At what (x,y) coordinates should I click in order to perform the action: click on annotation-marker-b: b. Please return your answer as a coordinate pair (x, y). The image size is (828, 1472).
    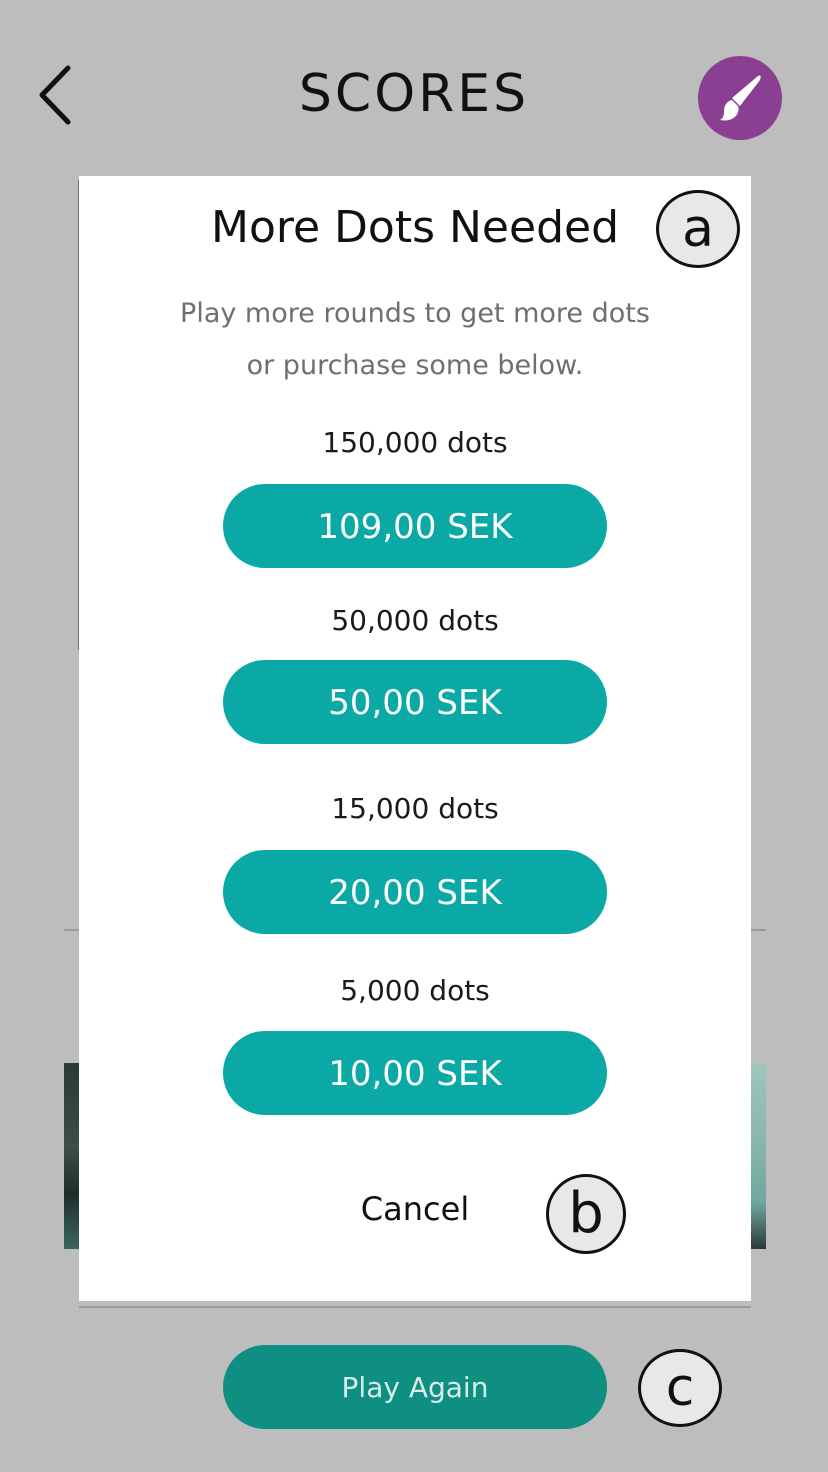
    Looking at the image, I should click on (586, 1214).